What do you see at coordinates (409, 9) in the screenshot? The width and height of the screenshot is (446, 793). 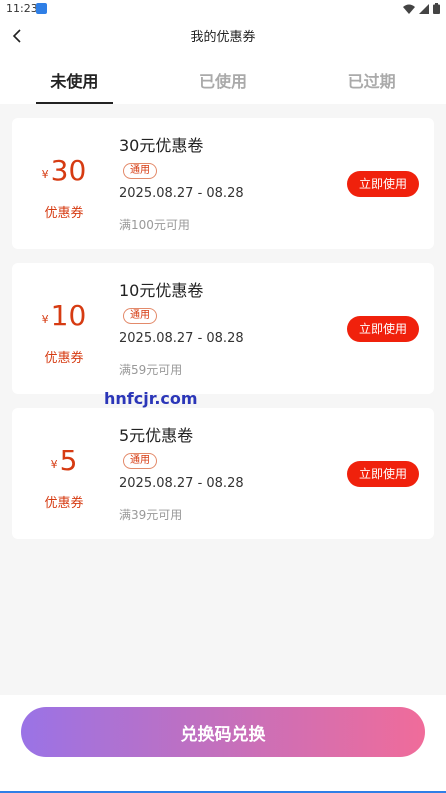 I see `wifi-icon` at bounding box center [409, 9].